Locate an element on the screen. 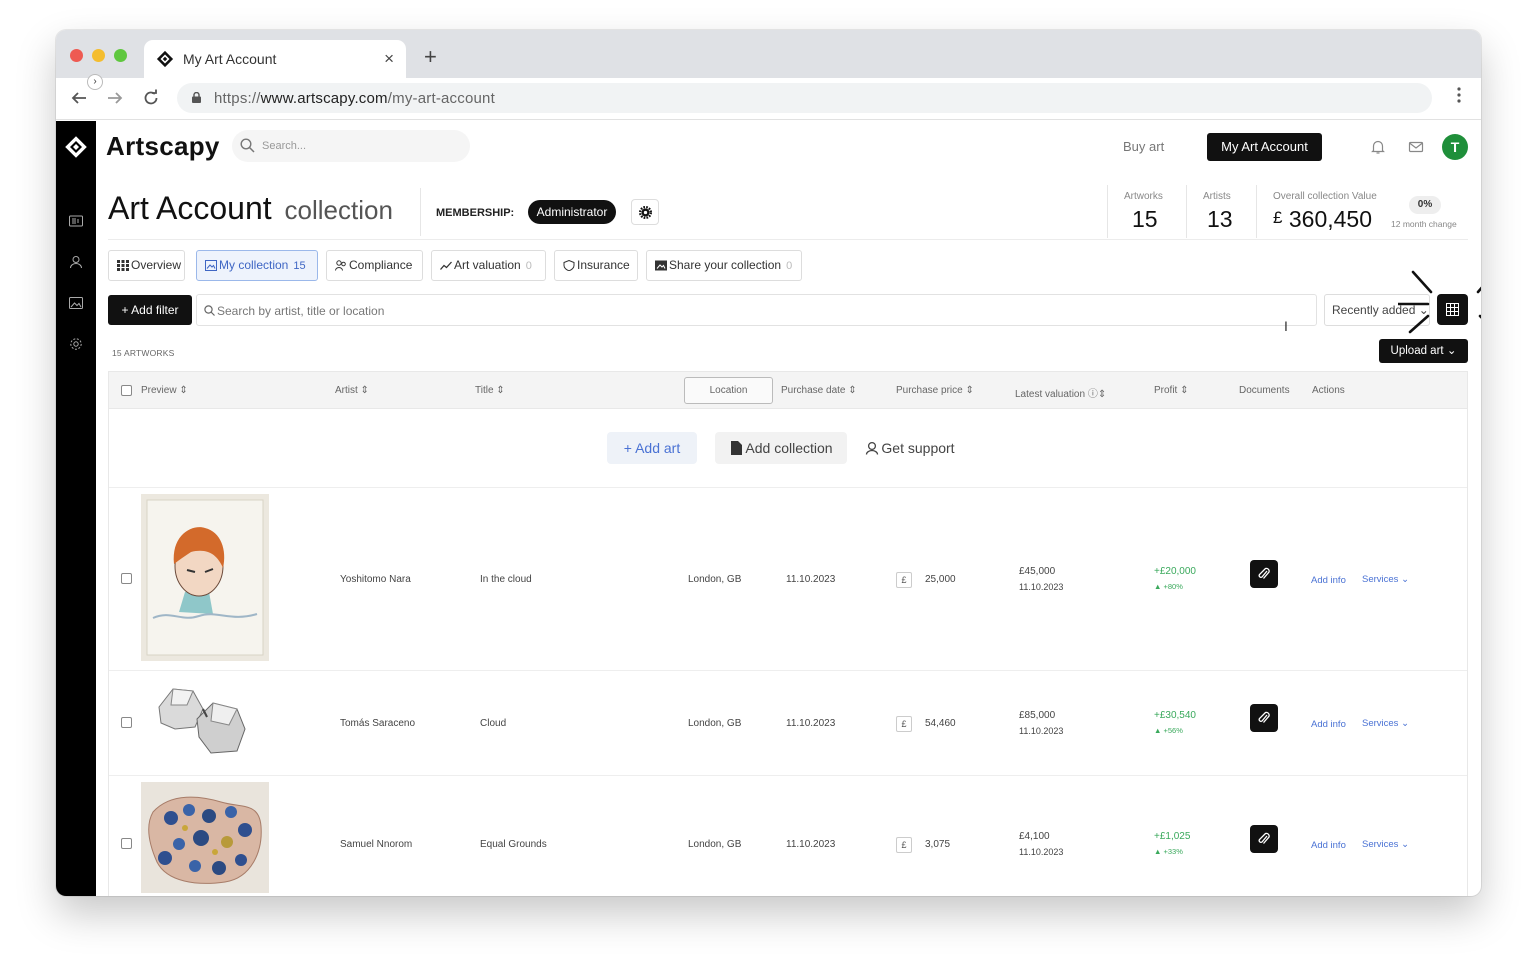 The height and width of the screenshot is (960, 1536). new-tab-button: + is located at coordinates (430, 57).